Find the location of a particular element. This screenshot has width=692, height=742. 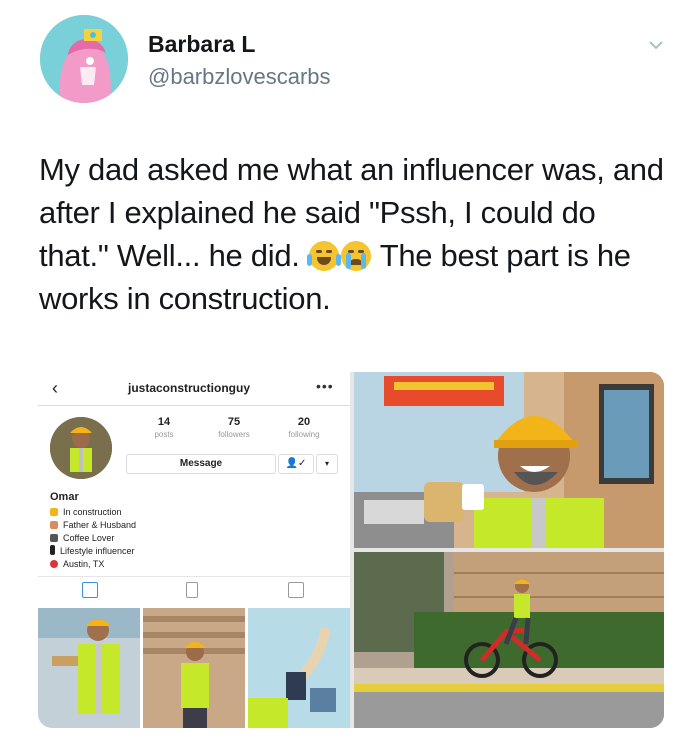

ig-following-count: 20 is located at coordinates (304, 422).